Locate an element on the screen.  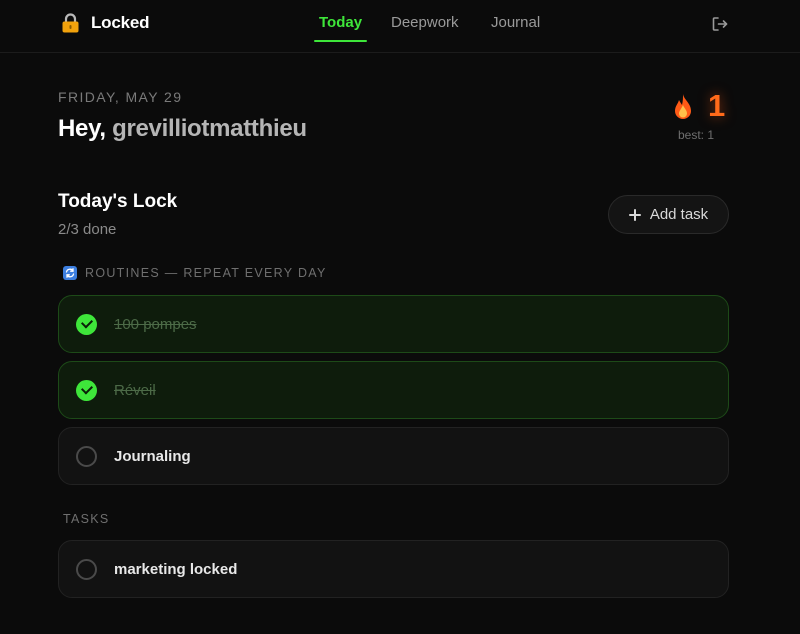
tasks-label: TASKS is located at coordinates (86, 519).